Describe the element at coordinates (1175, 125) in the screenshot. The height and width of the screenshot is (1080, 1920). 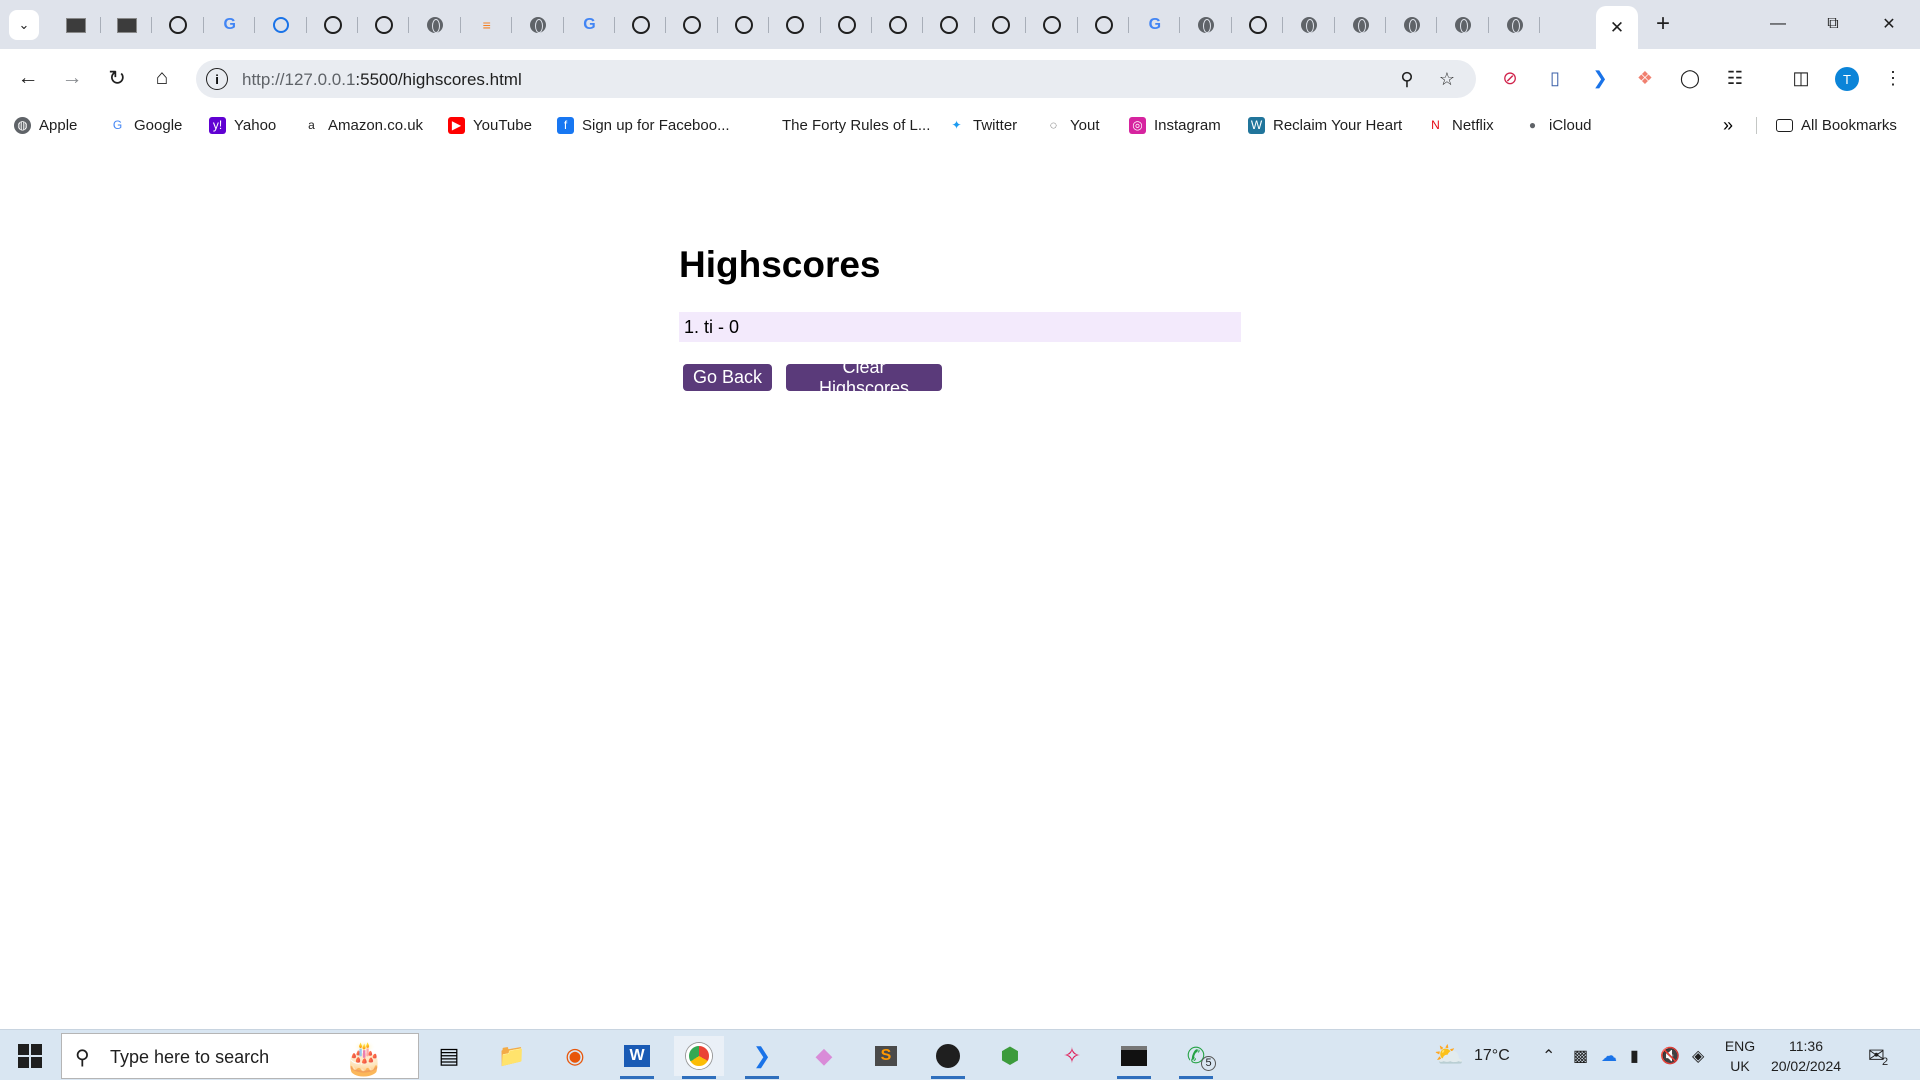
I see `bookmark-item: ◎ Instagram` at that location.